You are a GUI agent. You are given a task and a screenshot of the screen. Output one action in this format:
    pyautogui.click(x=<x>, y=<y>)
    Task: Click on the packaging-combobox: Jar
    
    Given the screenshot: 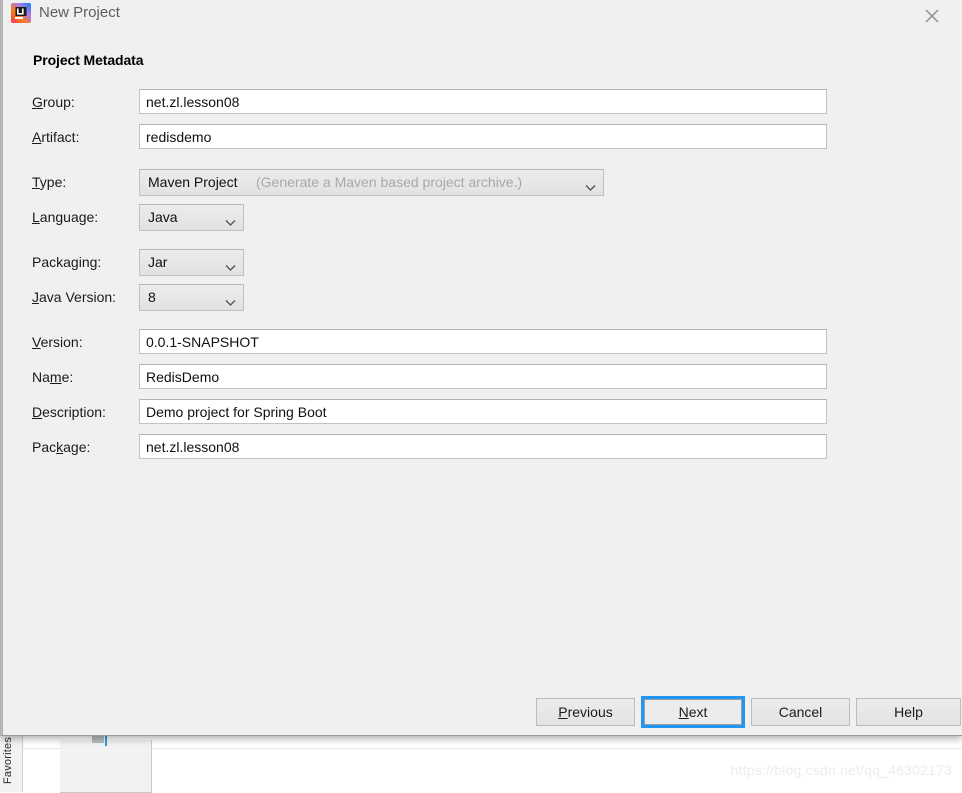 What is the action you would take?
    pyautogui.click(x=191, y=262)
    